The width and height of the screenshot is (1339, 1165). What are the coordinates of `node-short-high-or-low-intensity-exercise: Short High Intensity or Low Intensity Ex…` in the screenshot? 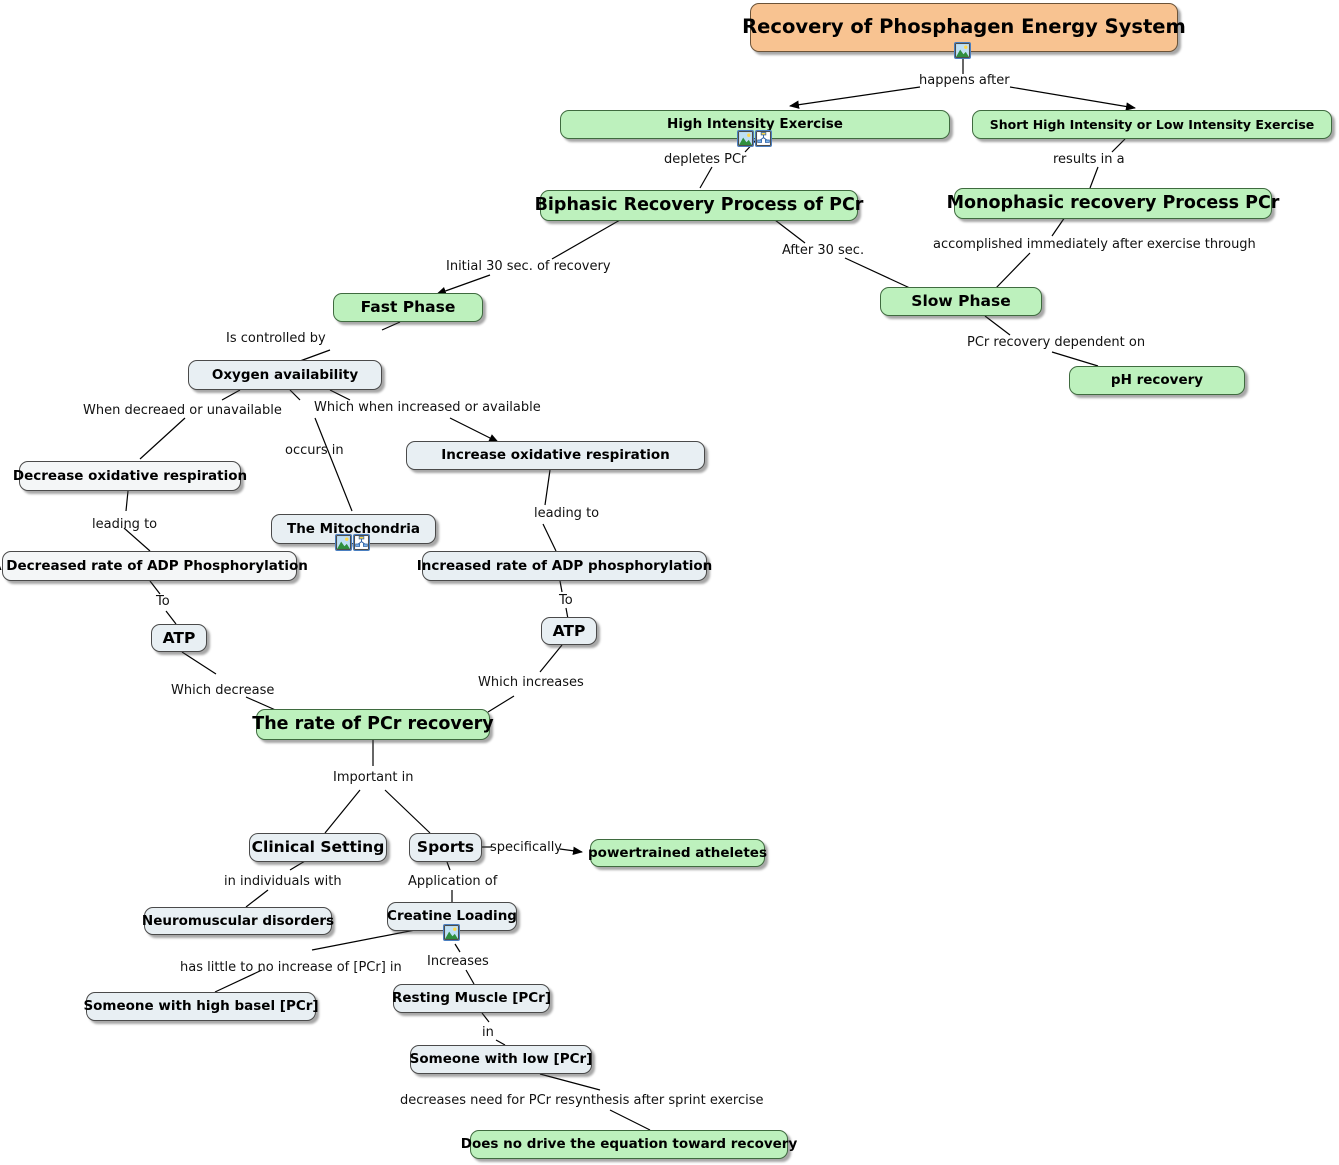 It's located at (1152, 124).